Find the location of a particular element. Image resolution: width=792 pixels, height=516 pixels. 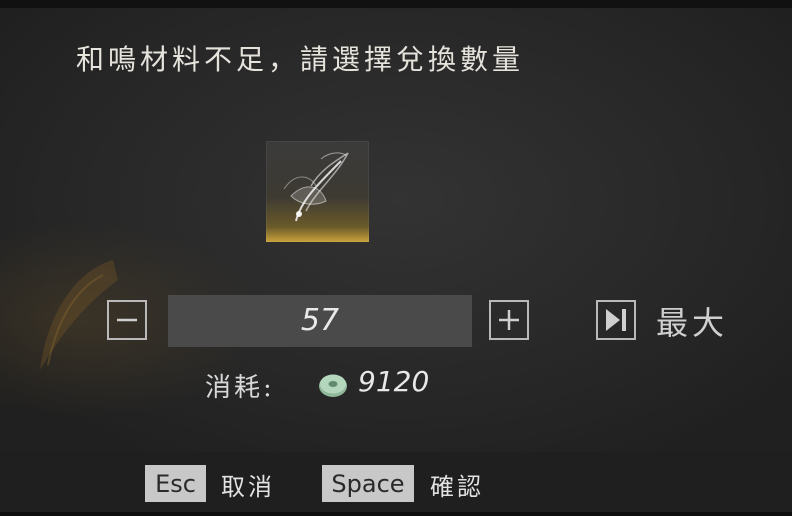

cancel-button: 取消 is located at coordinates (248, 484).